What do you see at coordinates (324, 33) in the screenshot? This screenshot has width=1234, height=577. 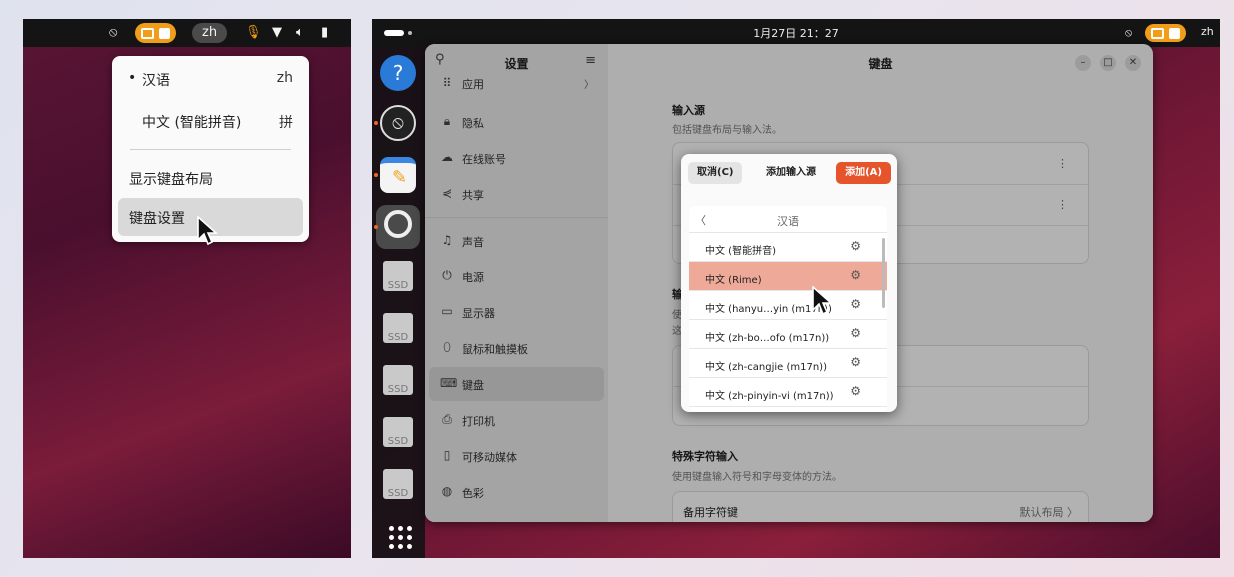 I see `battery-icon: ▮` at bounding box center [324, 33].